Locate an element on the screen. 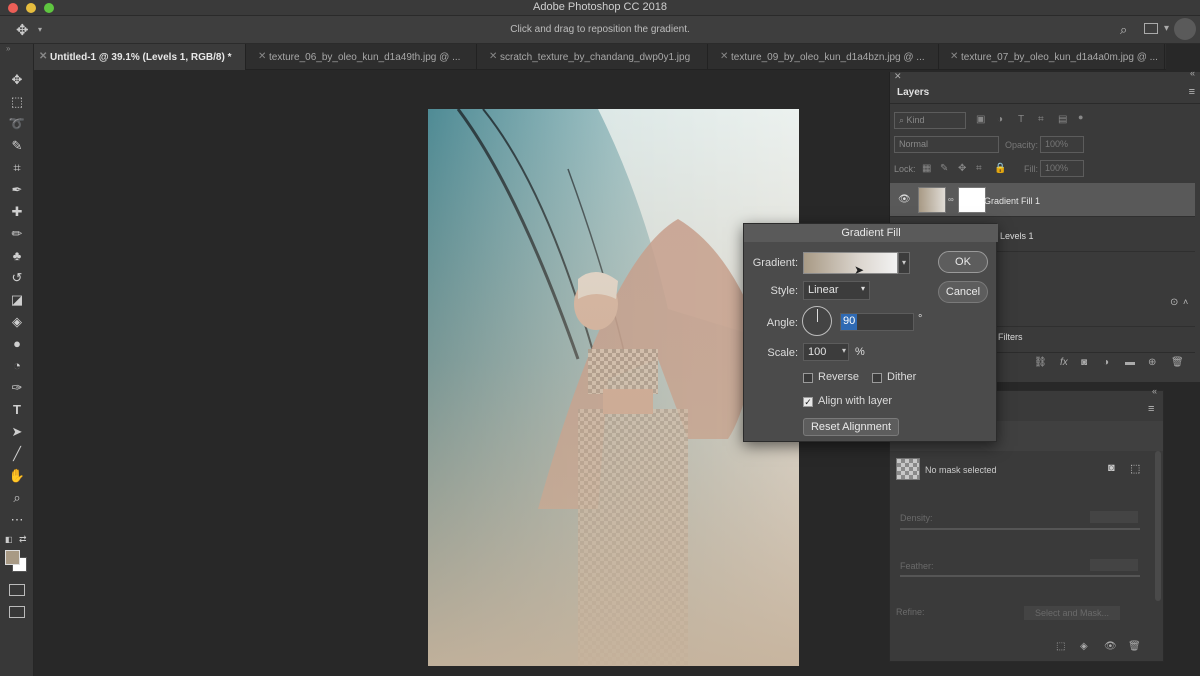 This screenshot has width=1200, height=676. filter-shape-icon: ⌗ is located at coordinates (1041, 119).